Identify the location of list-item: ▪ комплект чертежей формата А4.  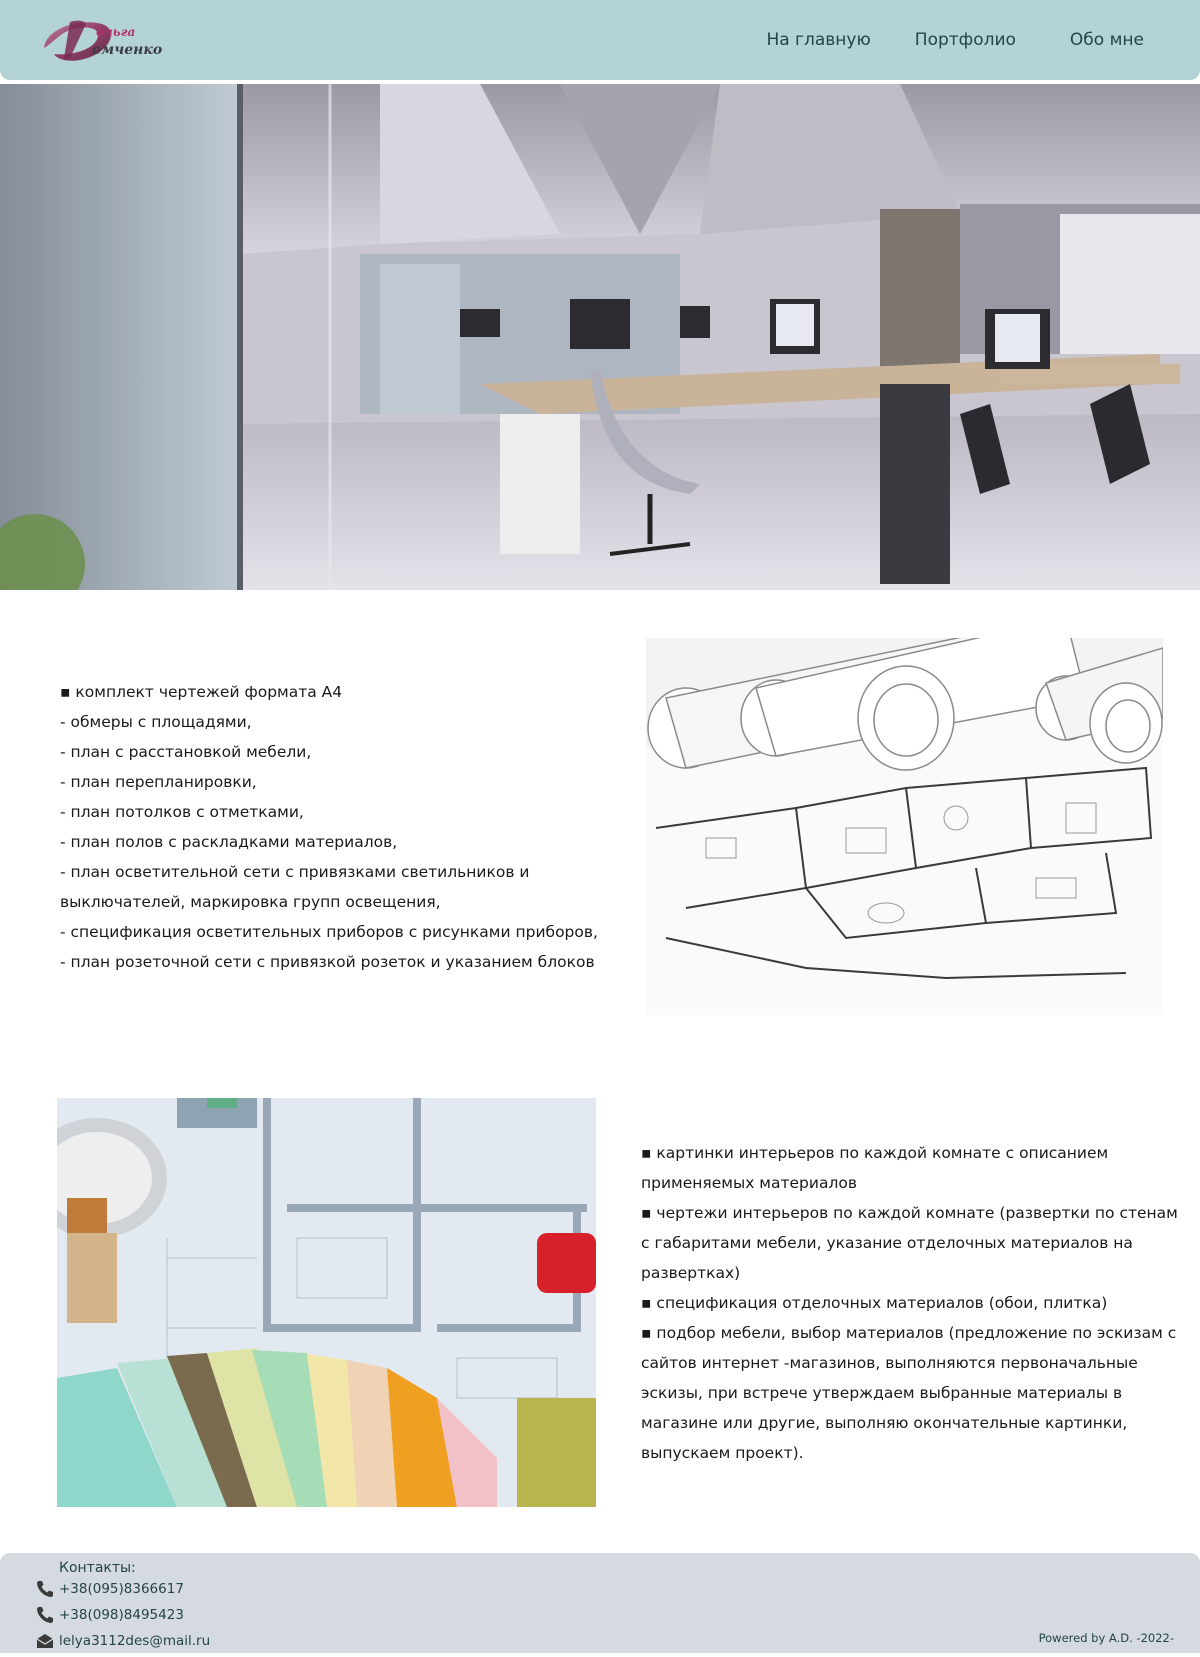
(201, 692).